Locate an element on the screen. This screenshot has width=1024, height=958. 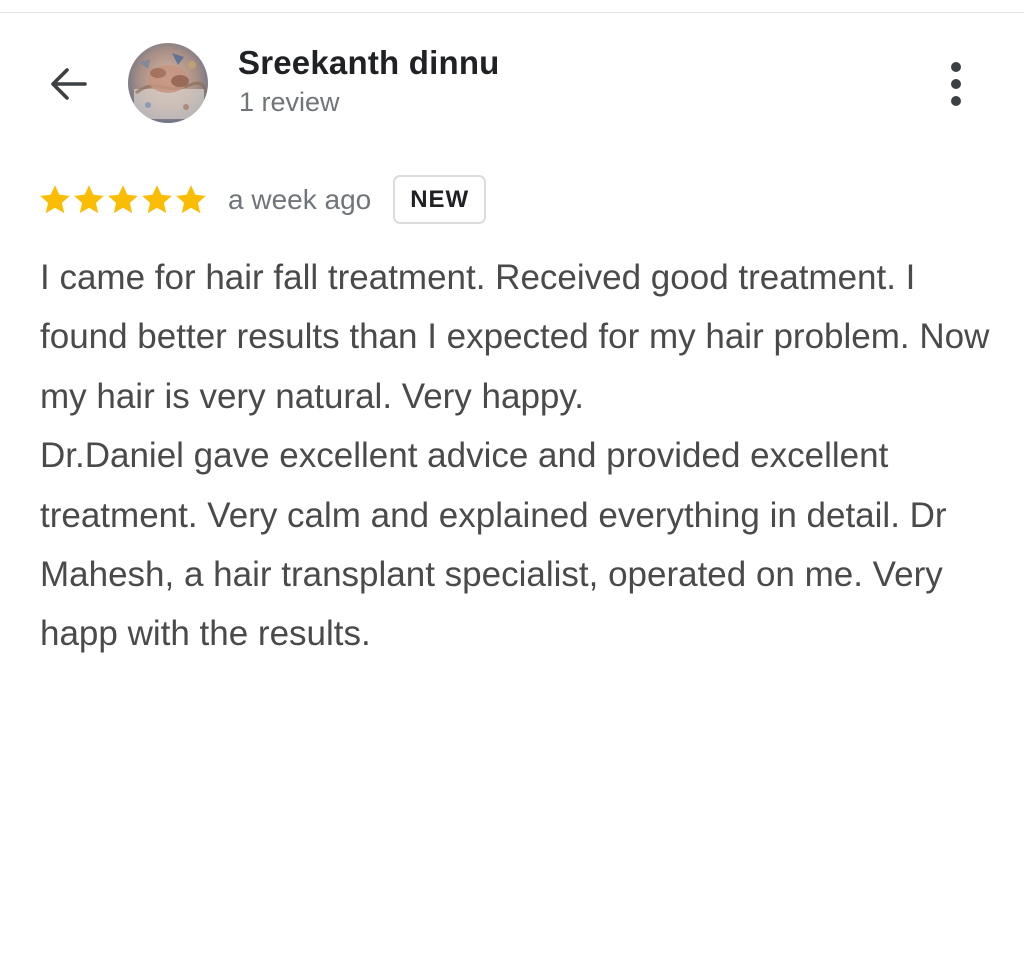
review-count: 1 review is located at coordinates (289, 102).